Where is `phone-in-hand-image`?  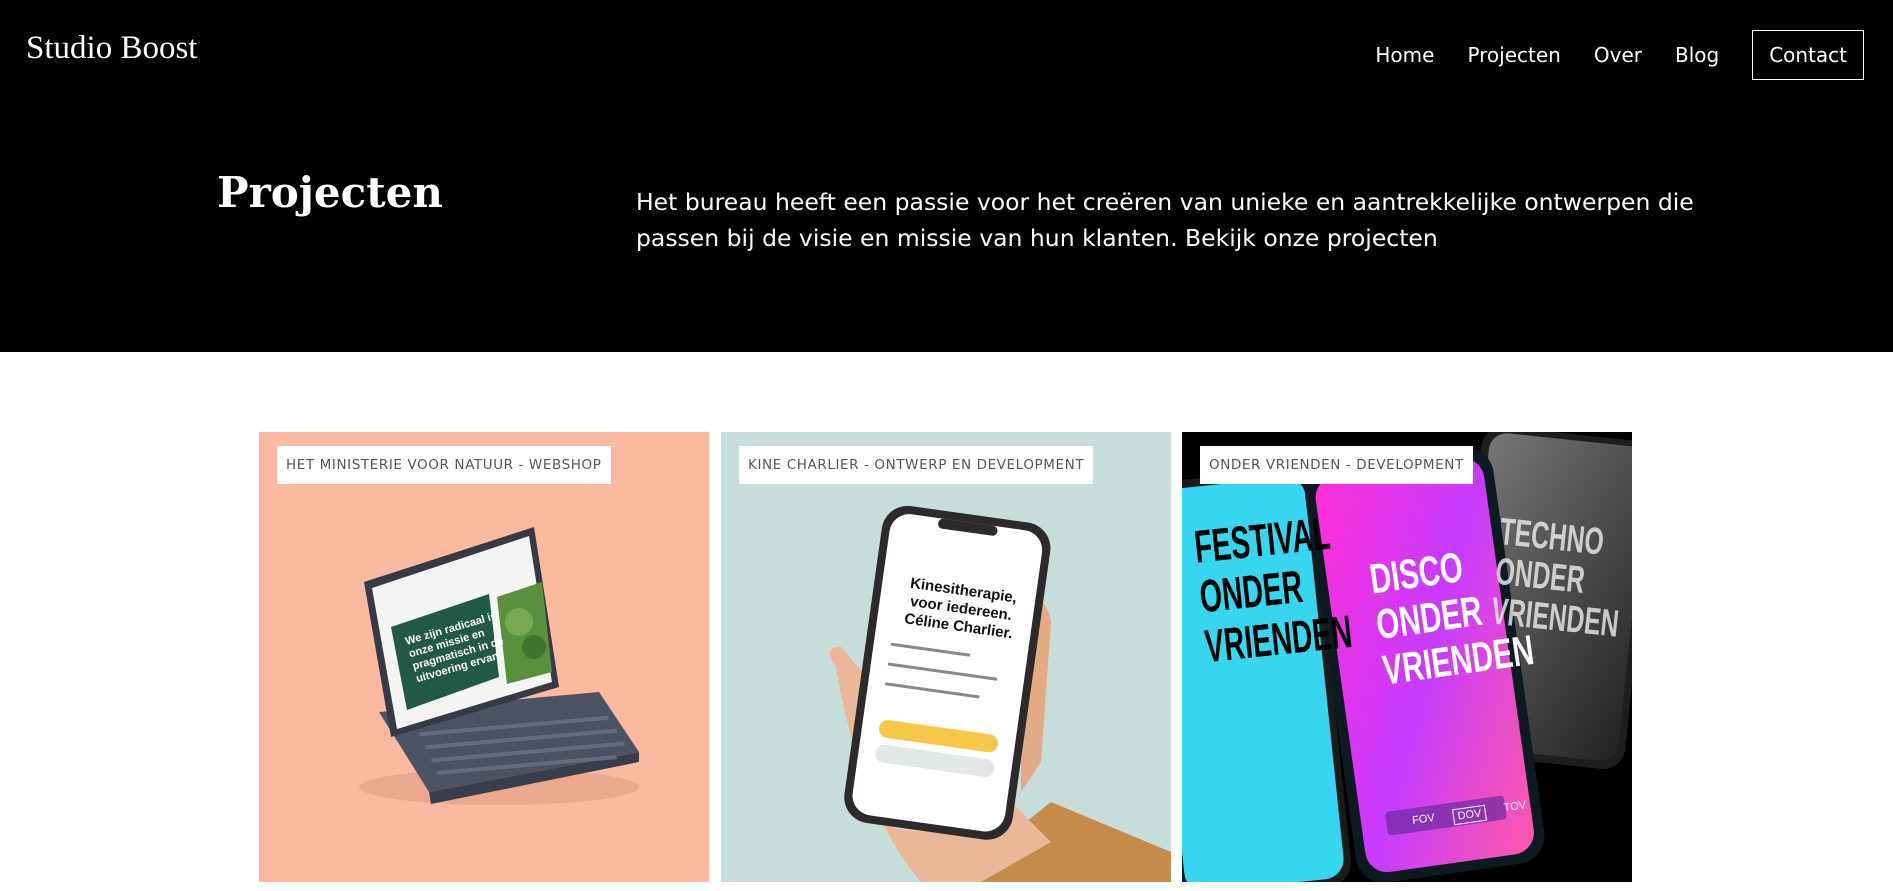
phone-in-hand-image is located at coordinates (946, 657).